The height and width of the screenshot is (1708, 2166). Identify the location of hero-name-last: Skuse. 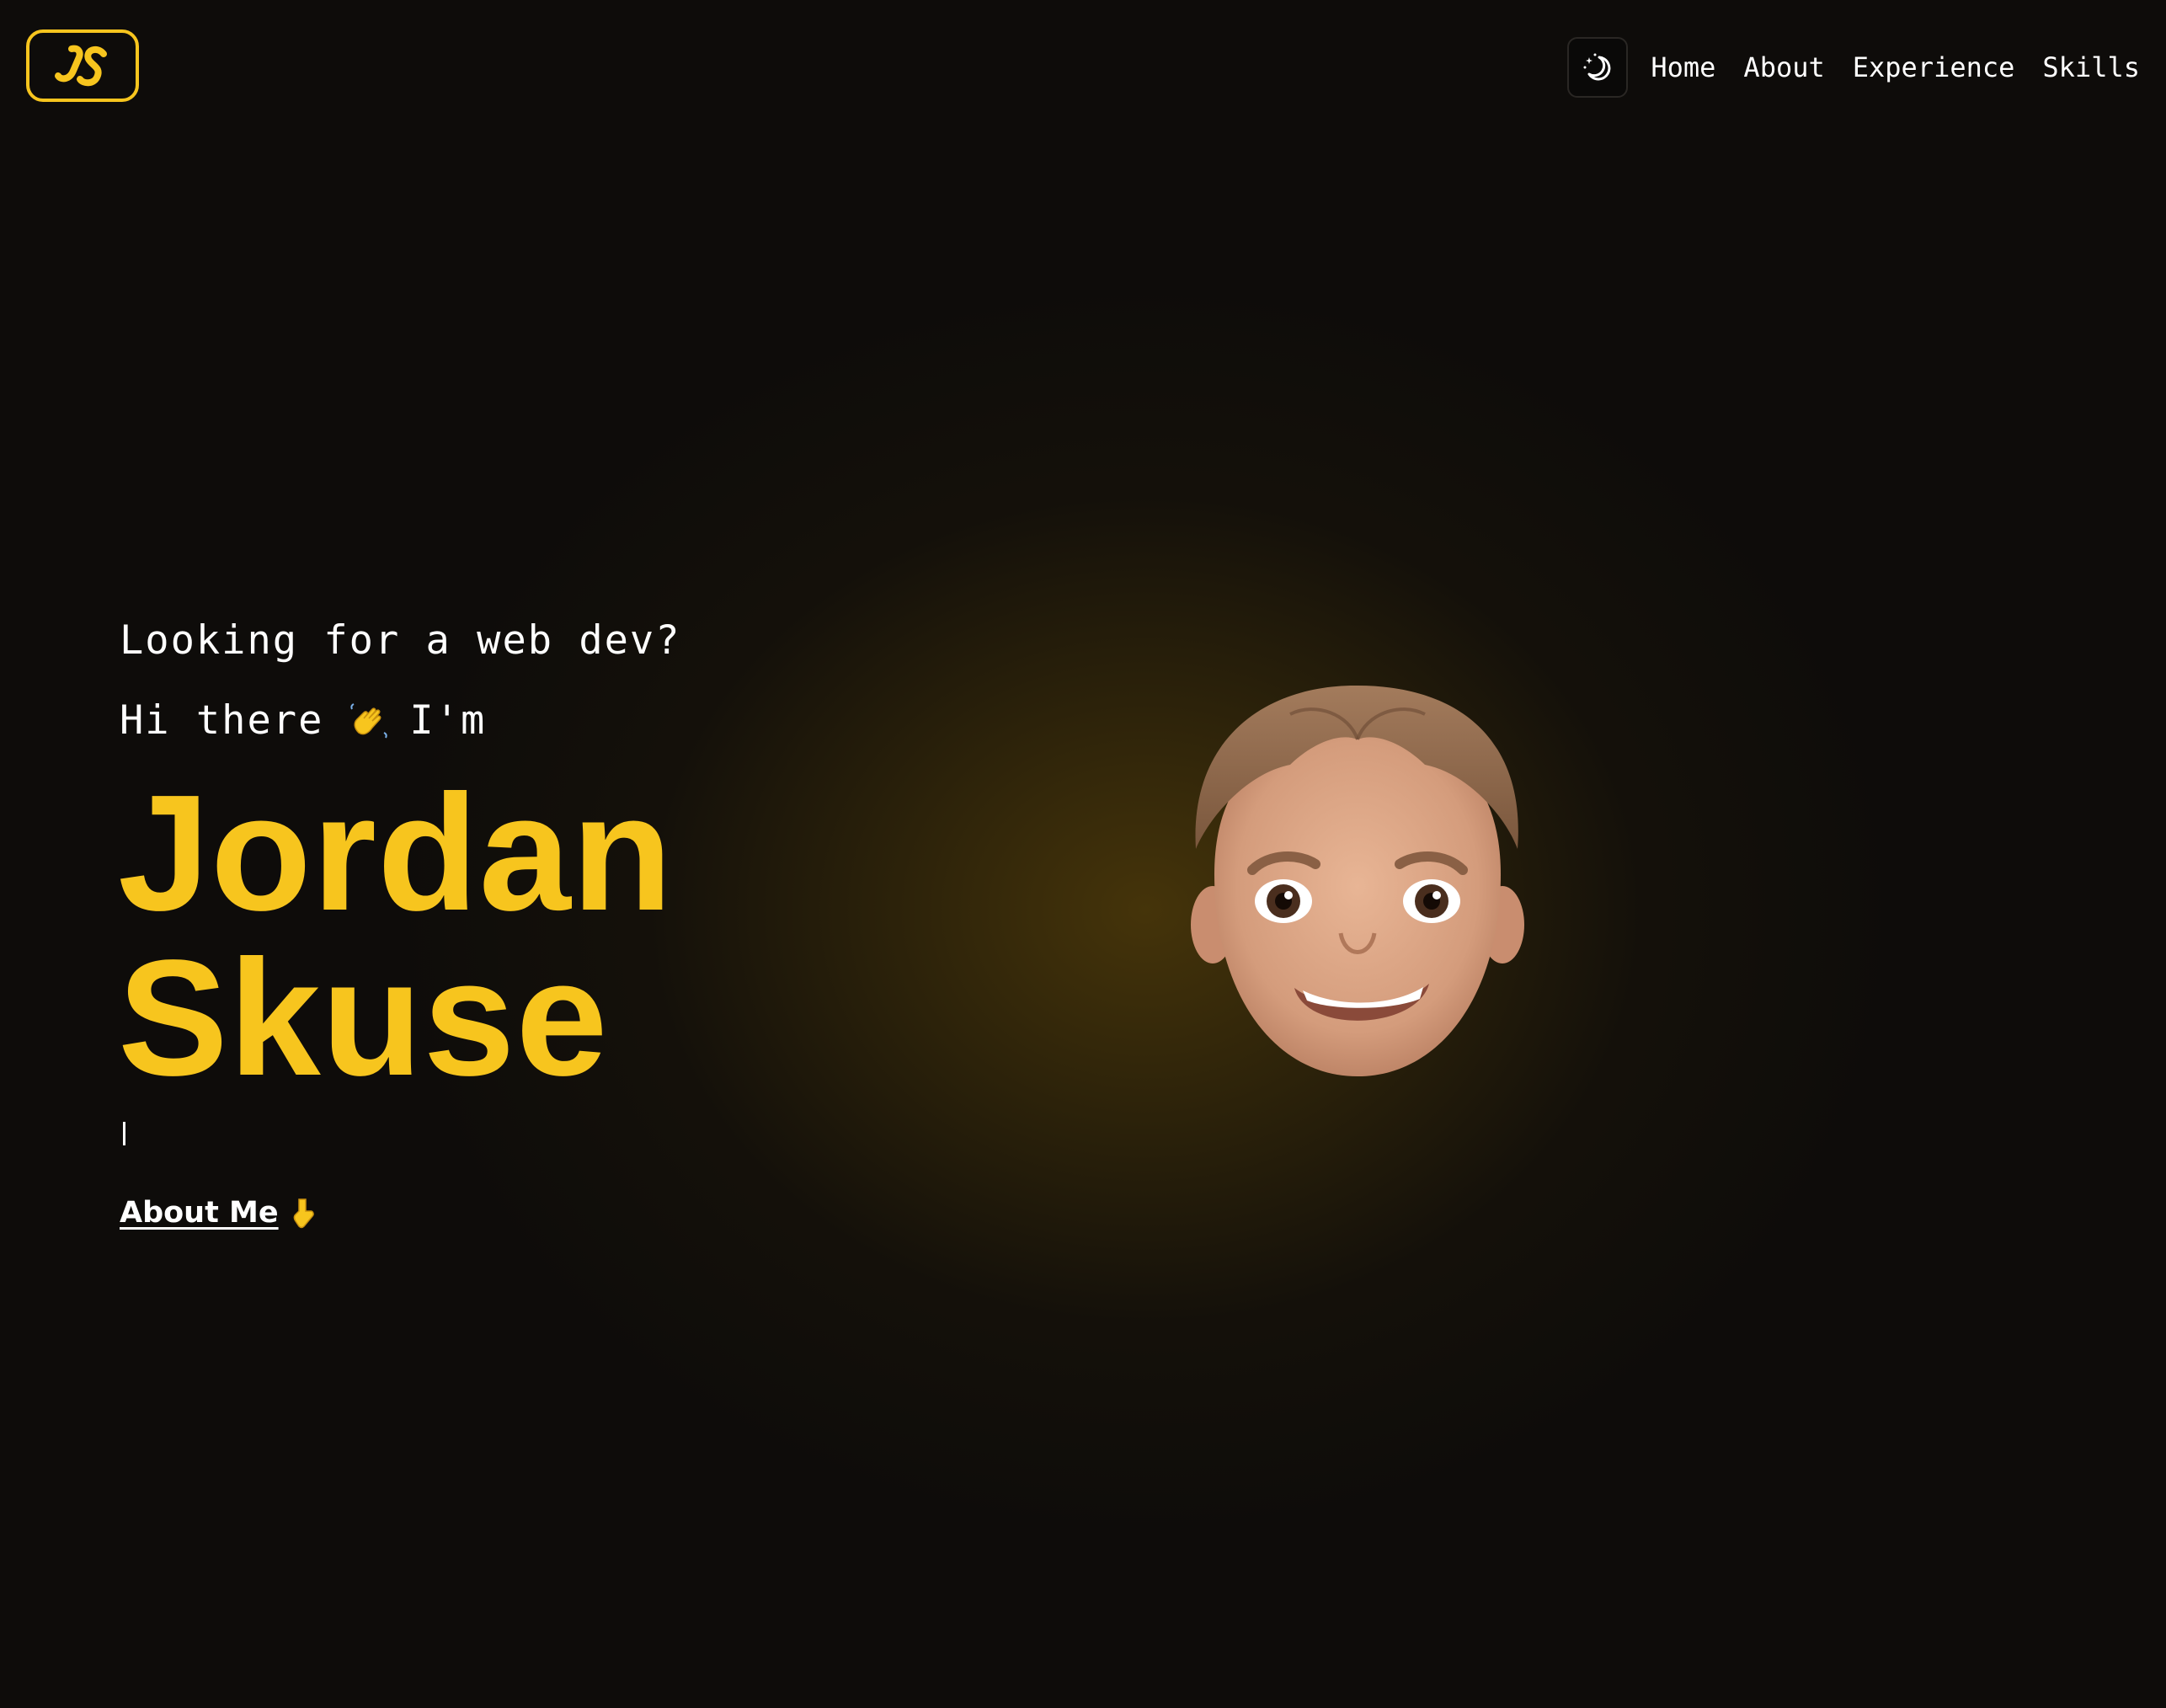
(363, 1018).